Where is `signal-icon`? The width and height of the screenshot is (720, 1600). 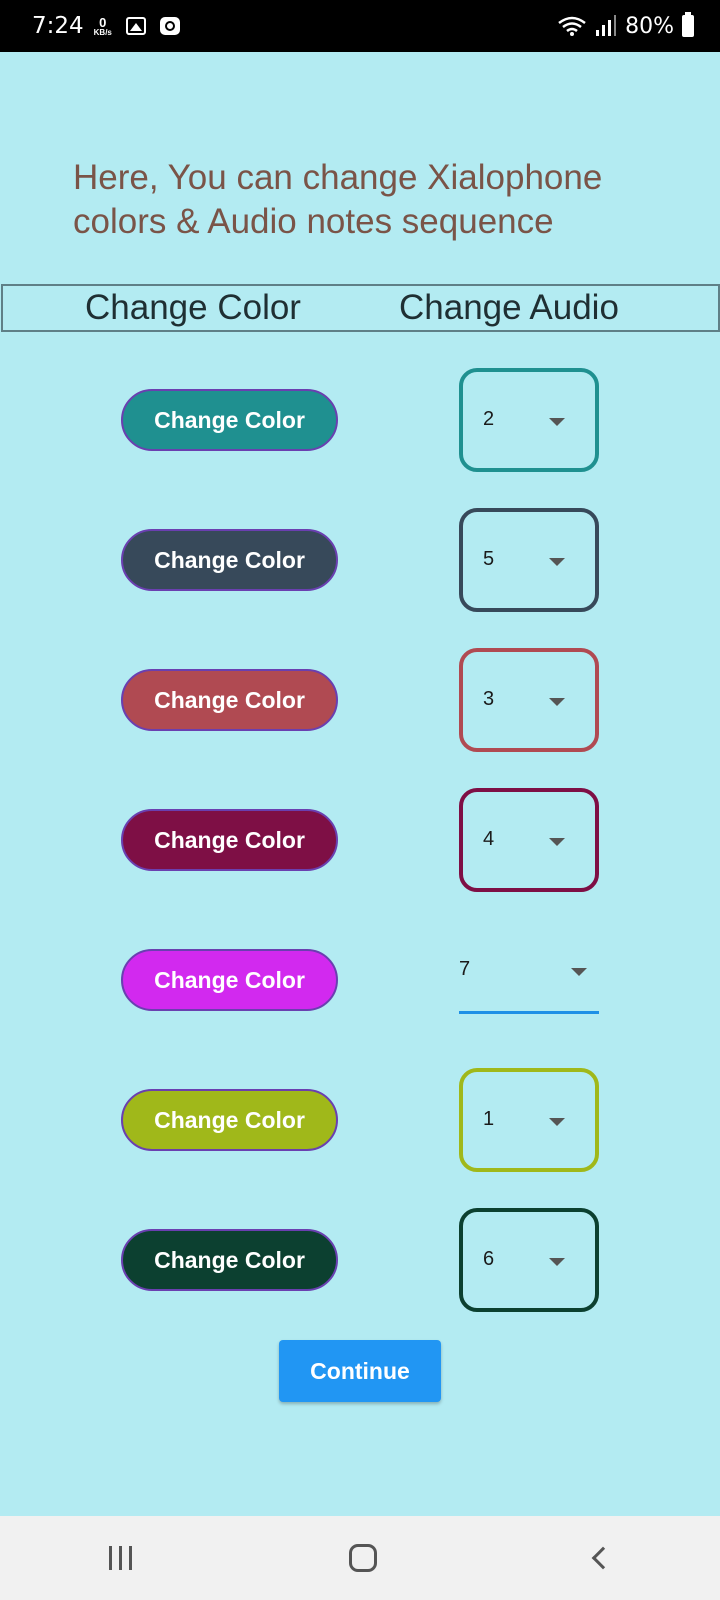
signal-icon is located at coordinates (606, 25).